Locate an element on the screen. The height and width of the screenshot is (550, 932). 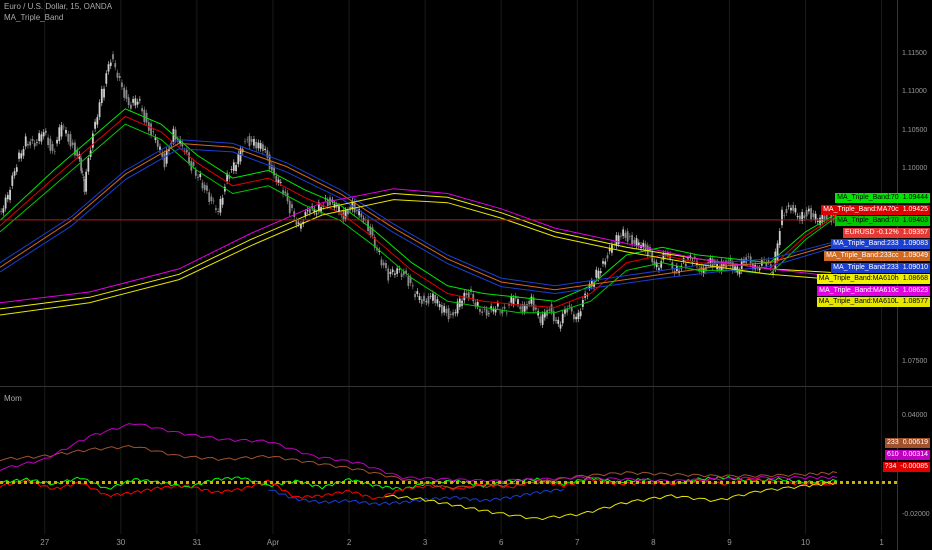
series-label-tag: MA_Triple_Band:MA610c 1.08623 is located at coordinates (873, 290).